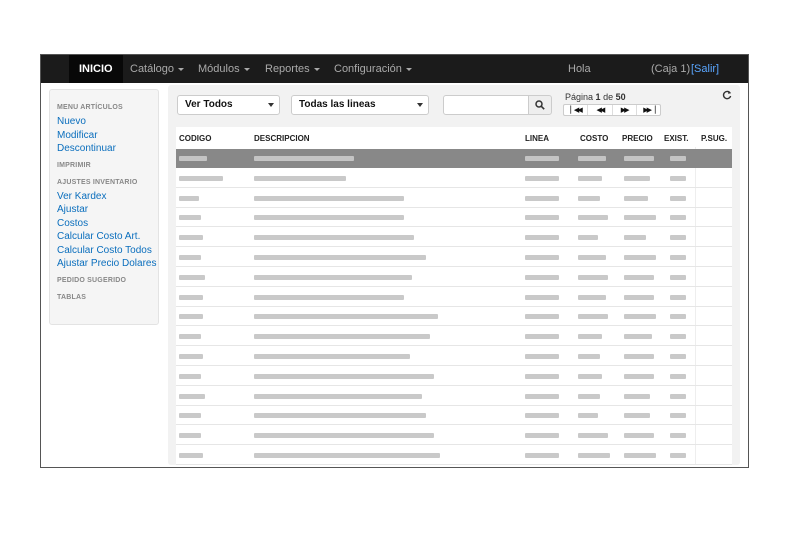 Image resolution: width=800 pixels, height=533 pixels. Describe the element at coordinates (107, 282) in the screenshot. I see `sidebar-section-pedido-sugerido: PEDIDO SUGERIDO` at that location.